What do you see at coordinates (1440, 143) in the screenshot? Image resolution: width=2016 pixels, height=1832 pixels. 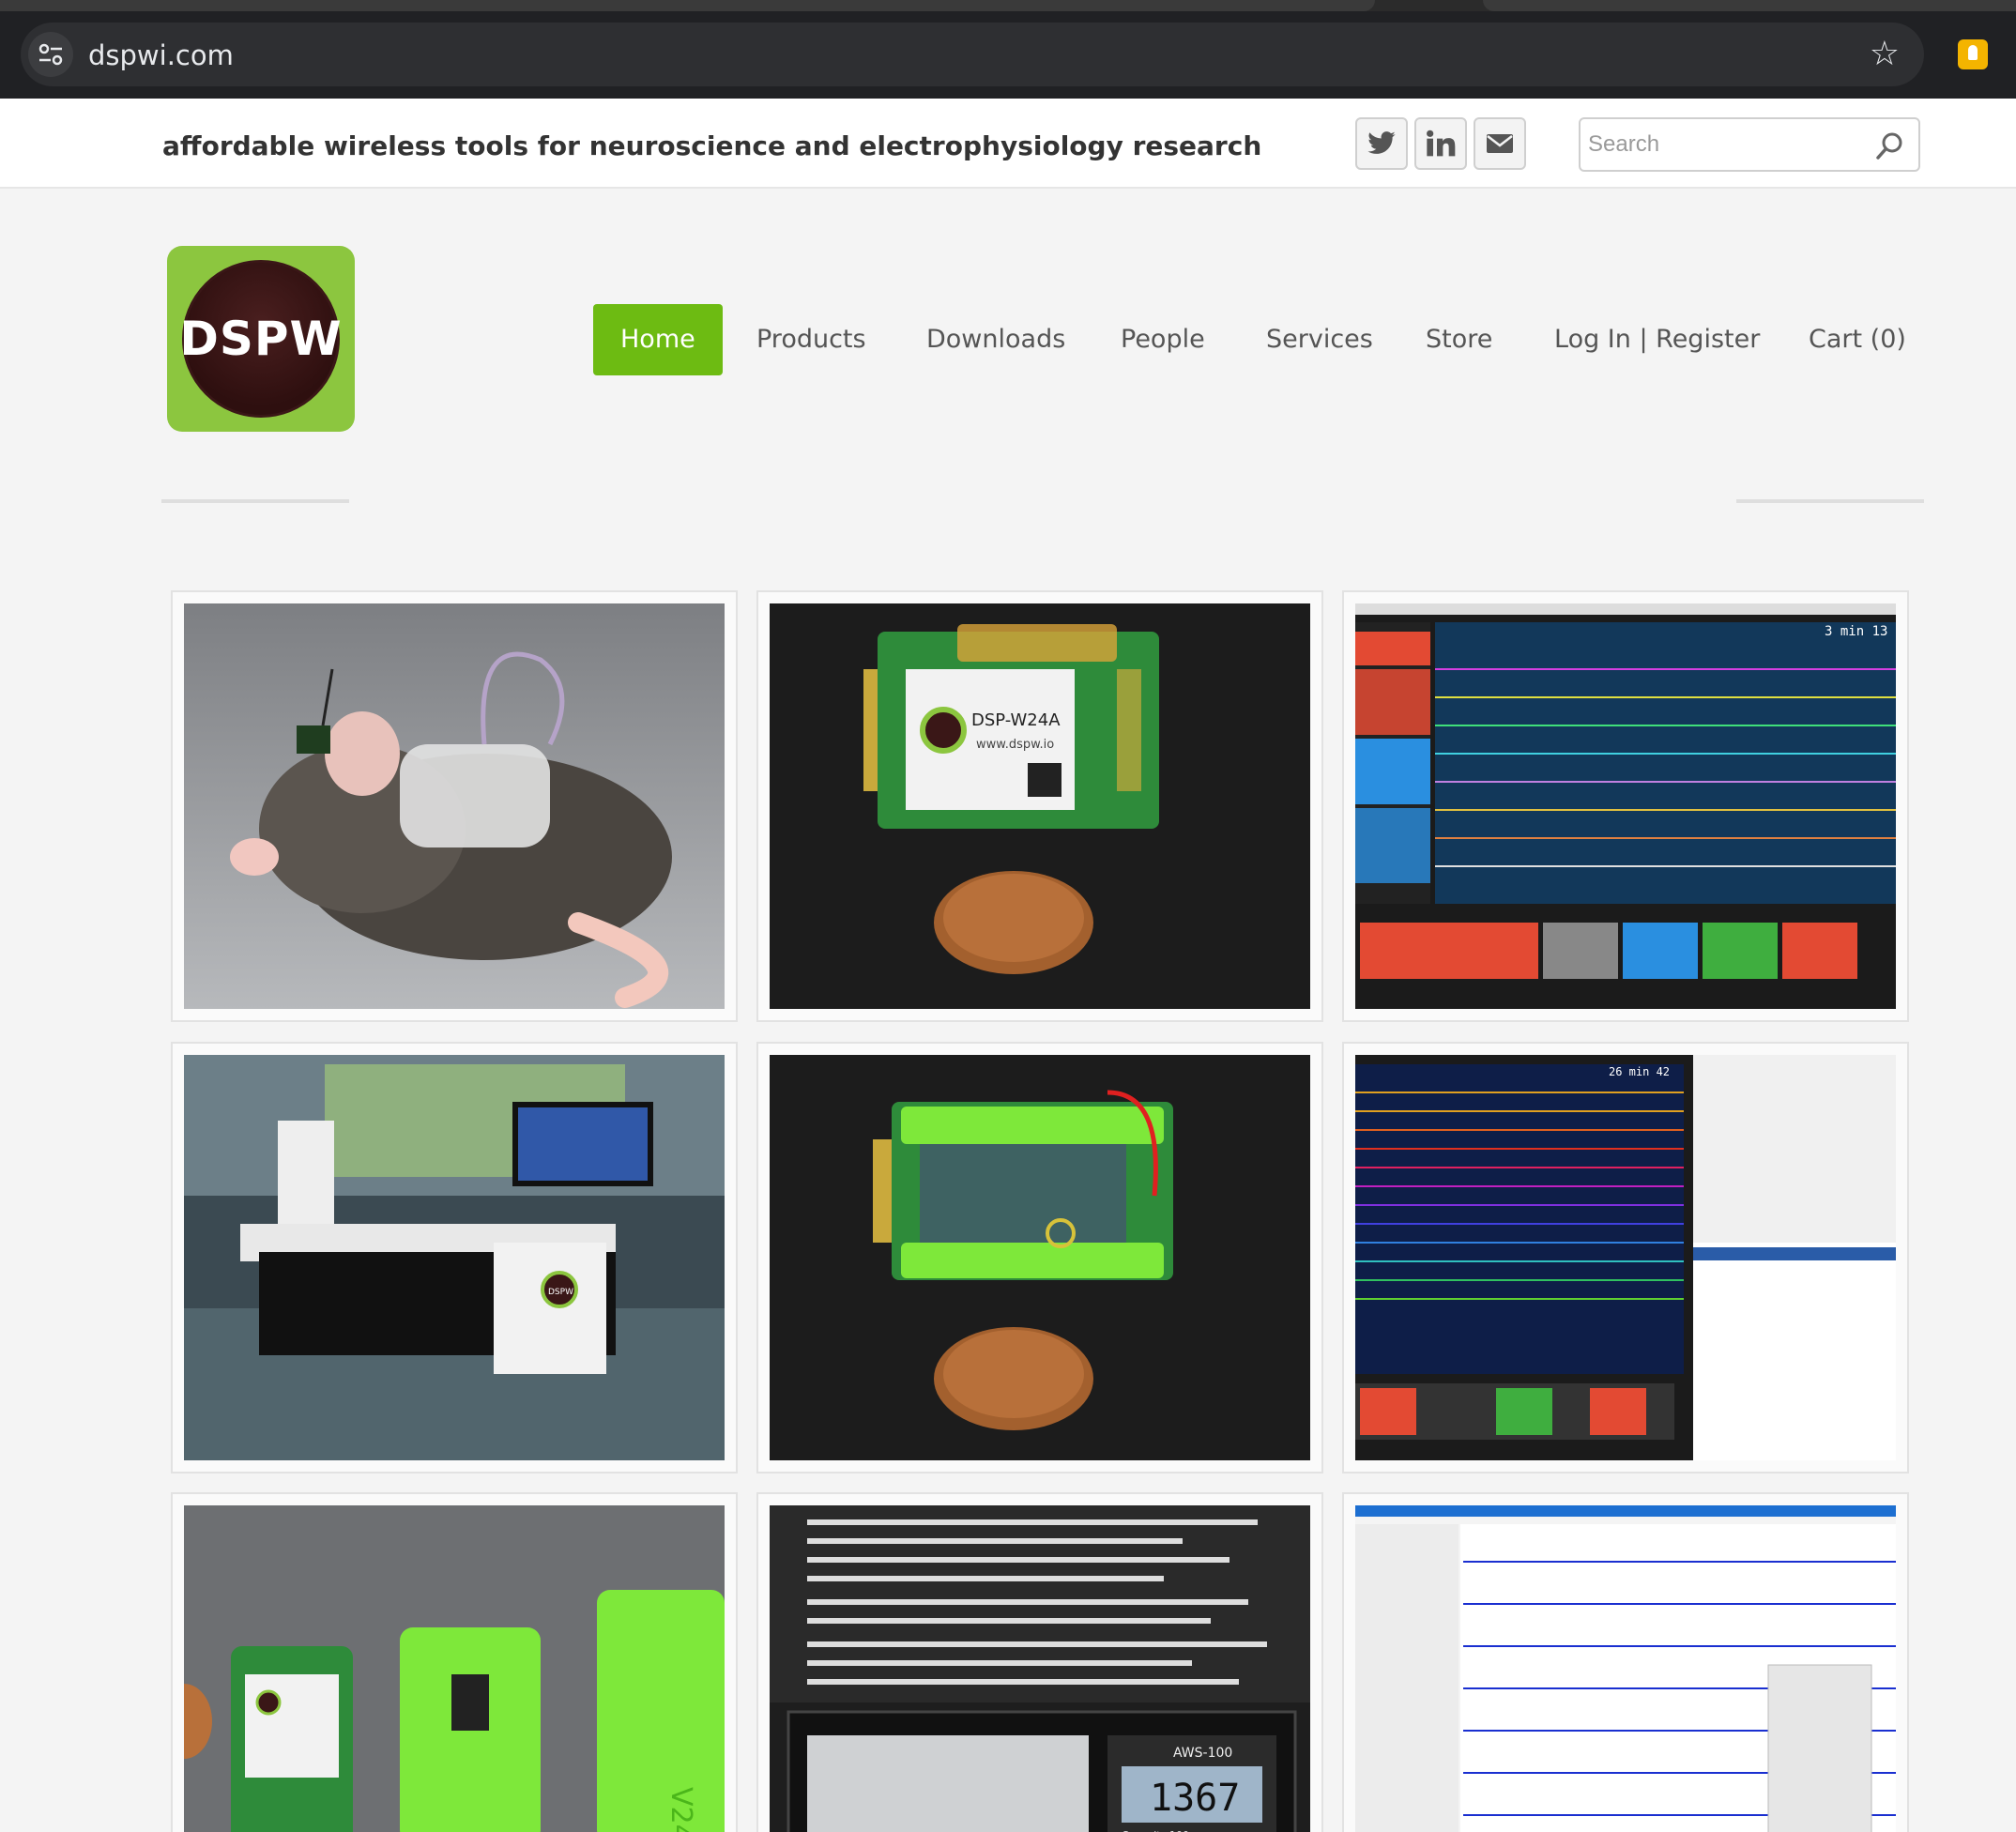 I see `linkedin-icon` at bounding box center [1440, 143].